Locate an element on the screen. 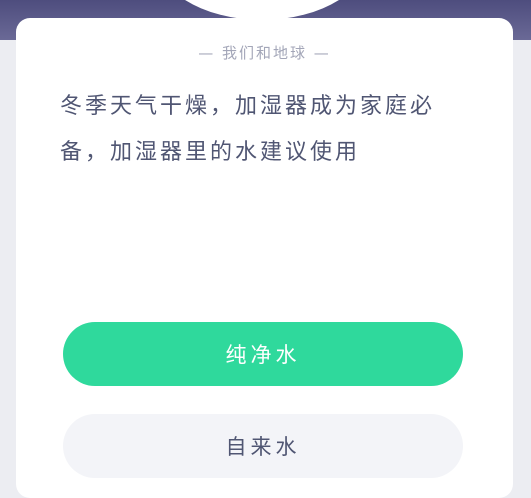 Image resolution: width=531 pixels, height=498 pixels. answer-option-2-button: 自来水 is located at coordinates (263, 446).